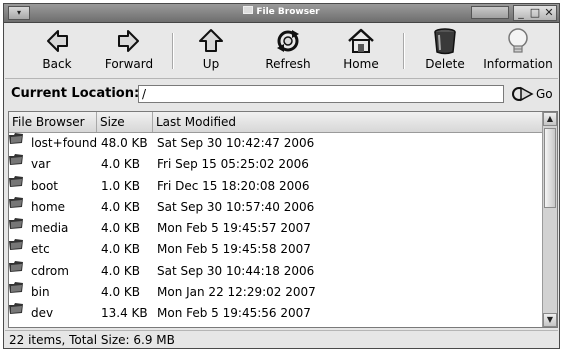 Image resolution: width=565 pixels, height=354 pixels. What do you see at coordinates (124, 313) in the screenshot?
I see `file-size: 13.4 KB` at bounding box center [124, 313].